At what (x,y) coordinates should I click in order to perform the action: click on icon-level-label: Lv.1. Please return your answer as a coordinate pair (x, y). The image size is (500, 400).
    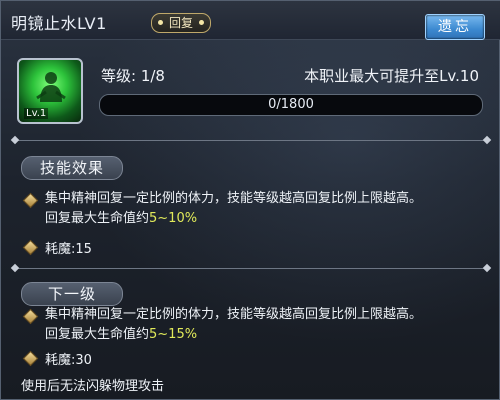
    Looking at the image, I should click on (36, 113).